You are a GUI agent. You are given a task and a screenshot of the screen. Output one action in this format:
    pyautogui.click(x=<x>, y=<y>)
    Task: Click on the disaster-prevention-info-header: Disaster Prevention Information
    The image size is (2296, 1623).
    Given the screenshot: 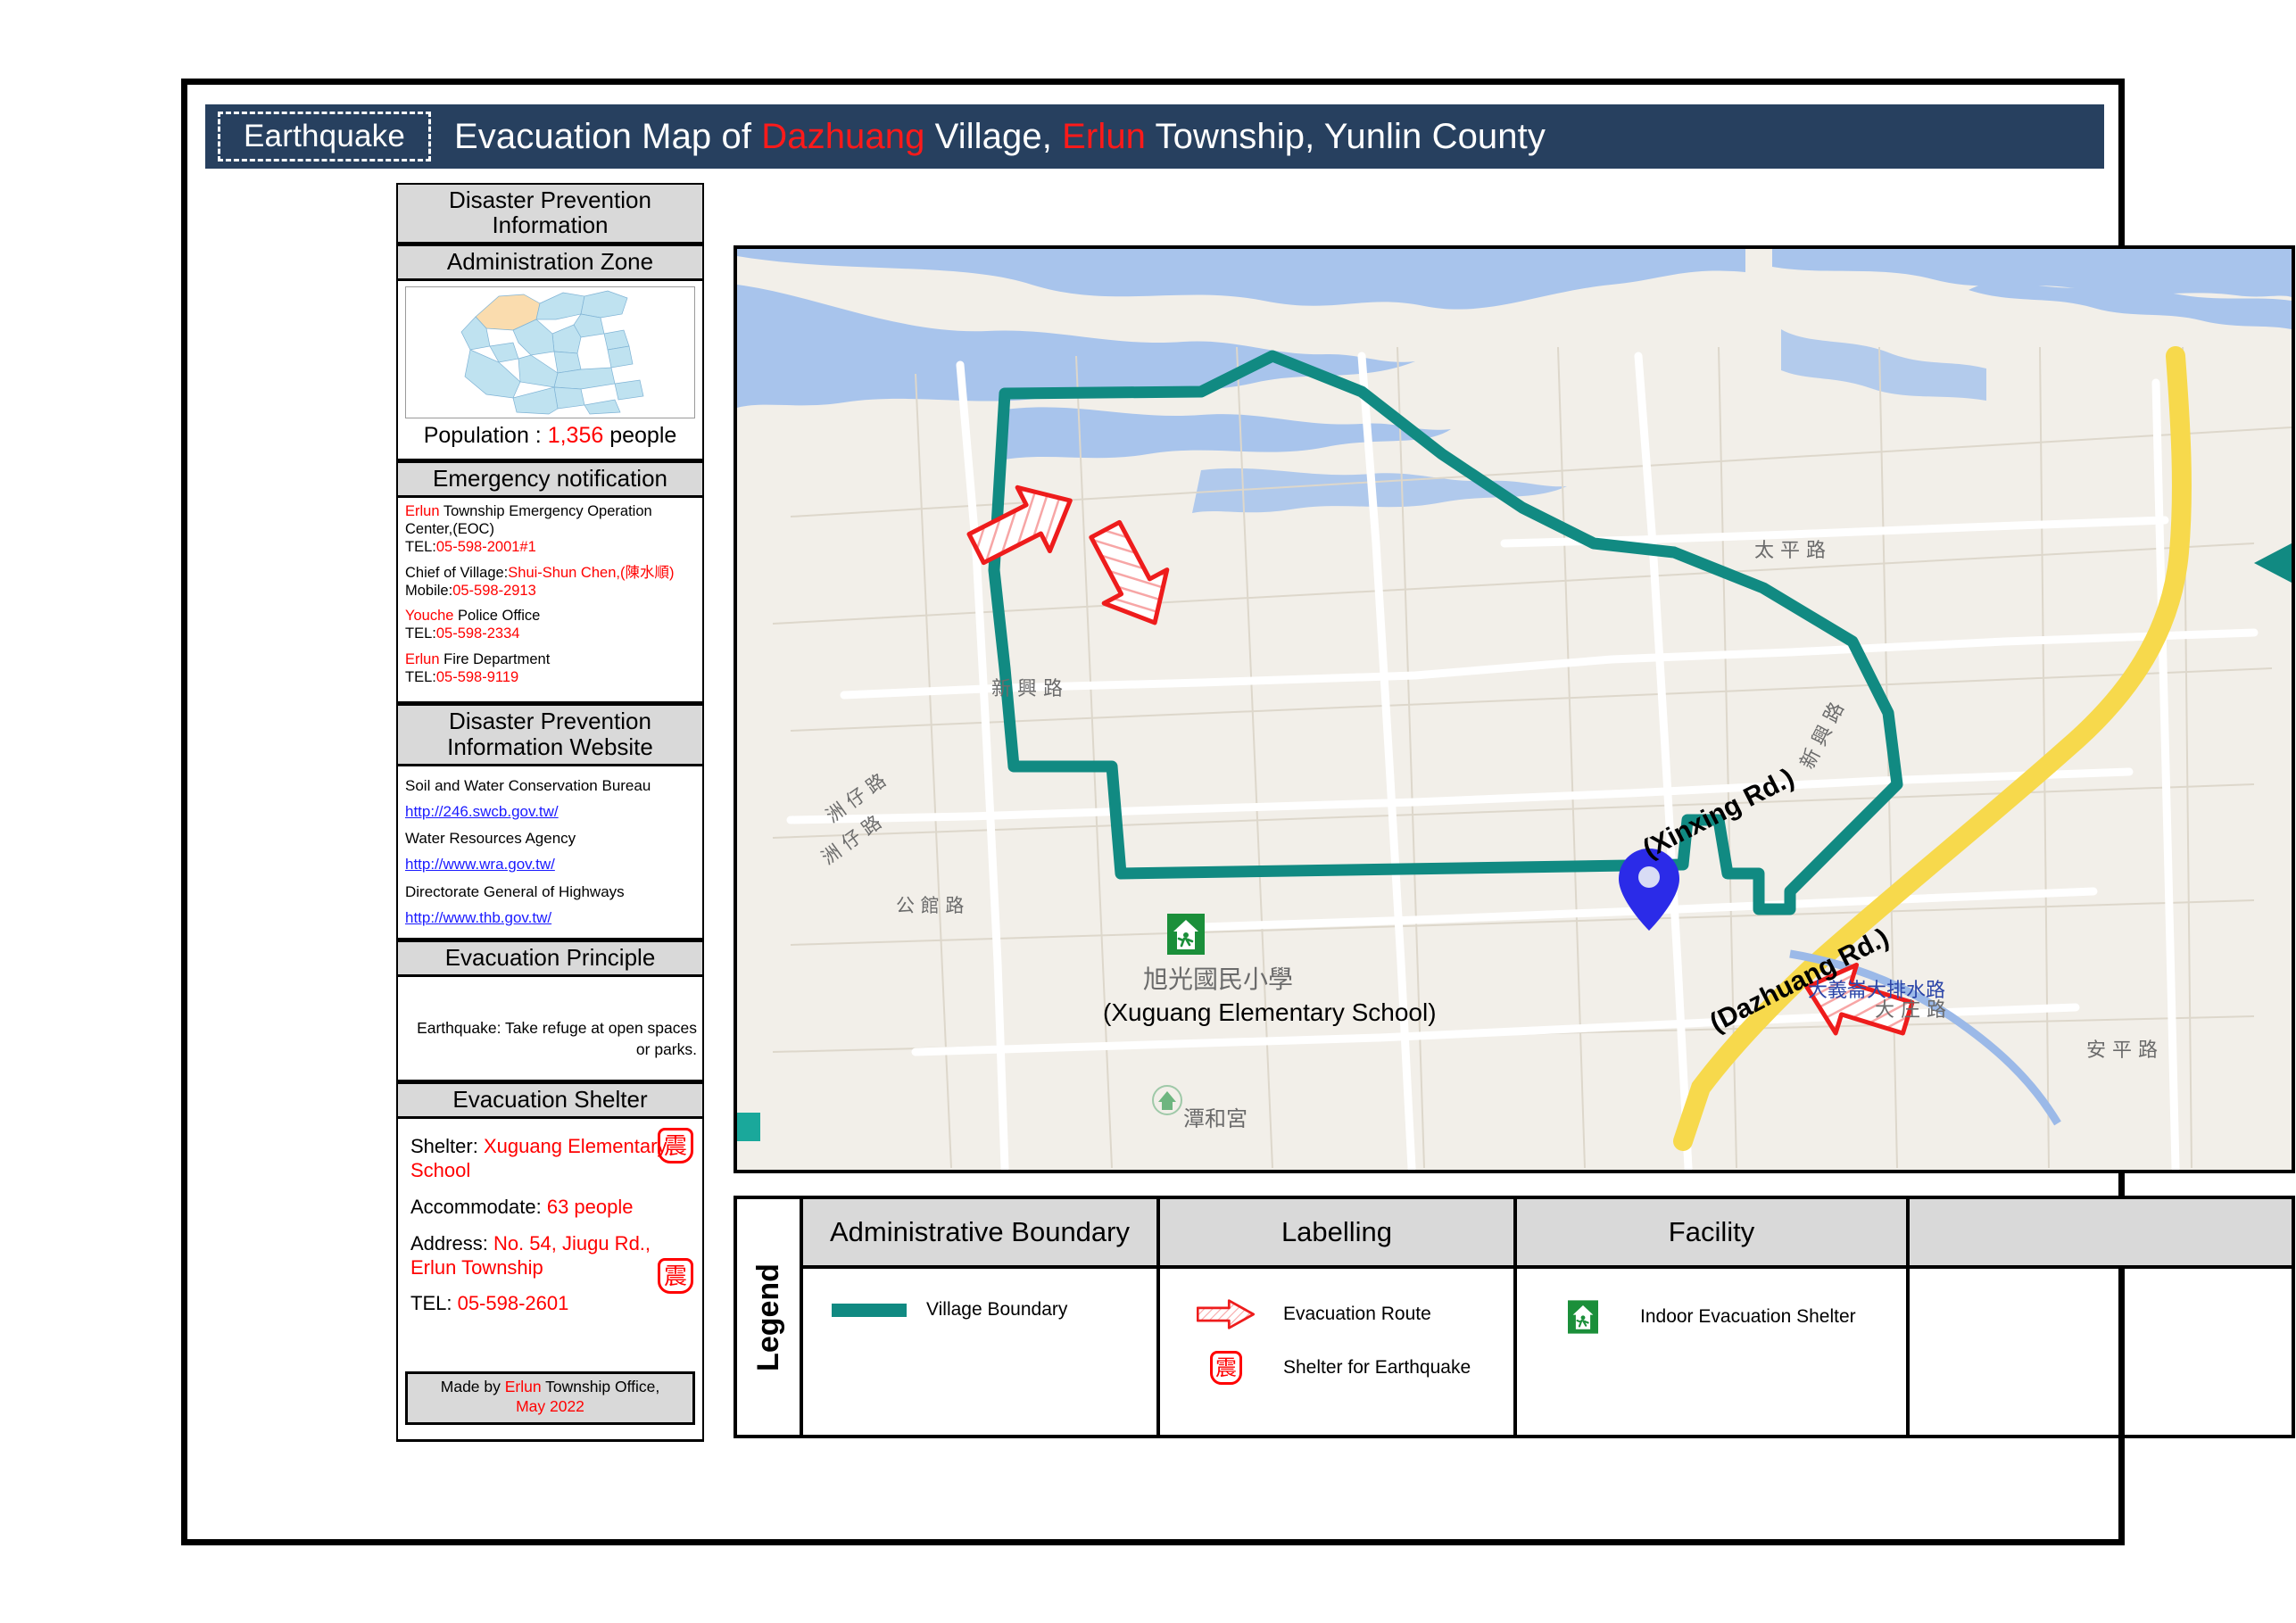 What is the action you would take?
    pyautogui.click(x=550, y=214)
    